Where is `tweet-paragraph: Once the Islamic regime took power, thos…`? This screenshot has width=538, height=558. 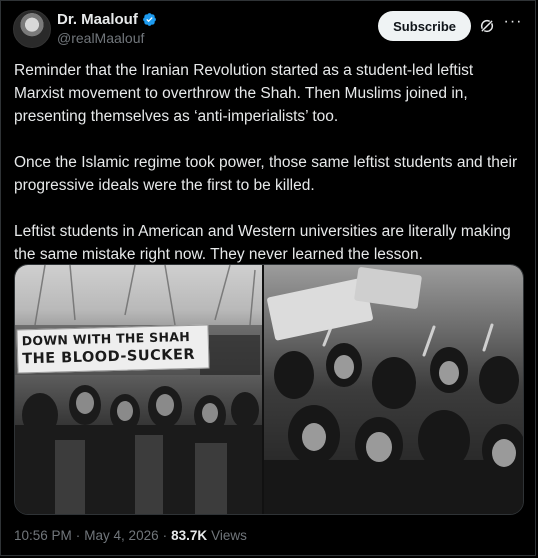
tweet-paragraph: Once the Islamic regime took power, thos… is located at coordinates (266, 174).